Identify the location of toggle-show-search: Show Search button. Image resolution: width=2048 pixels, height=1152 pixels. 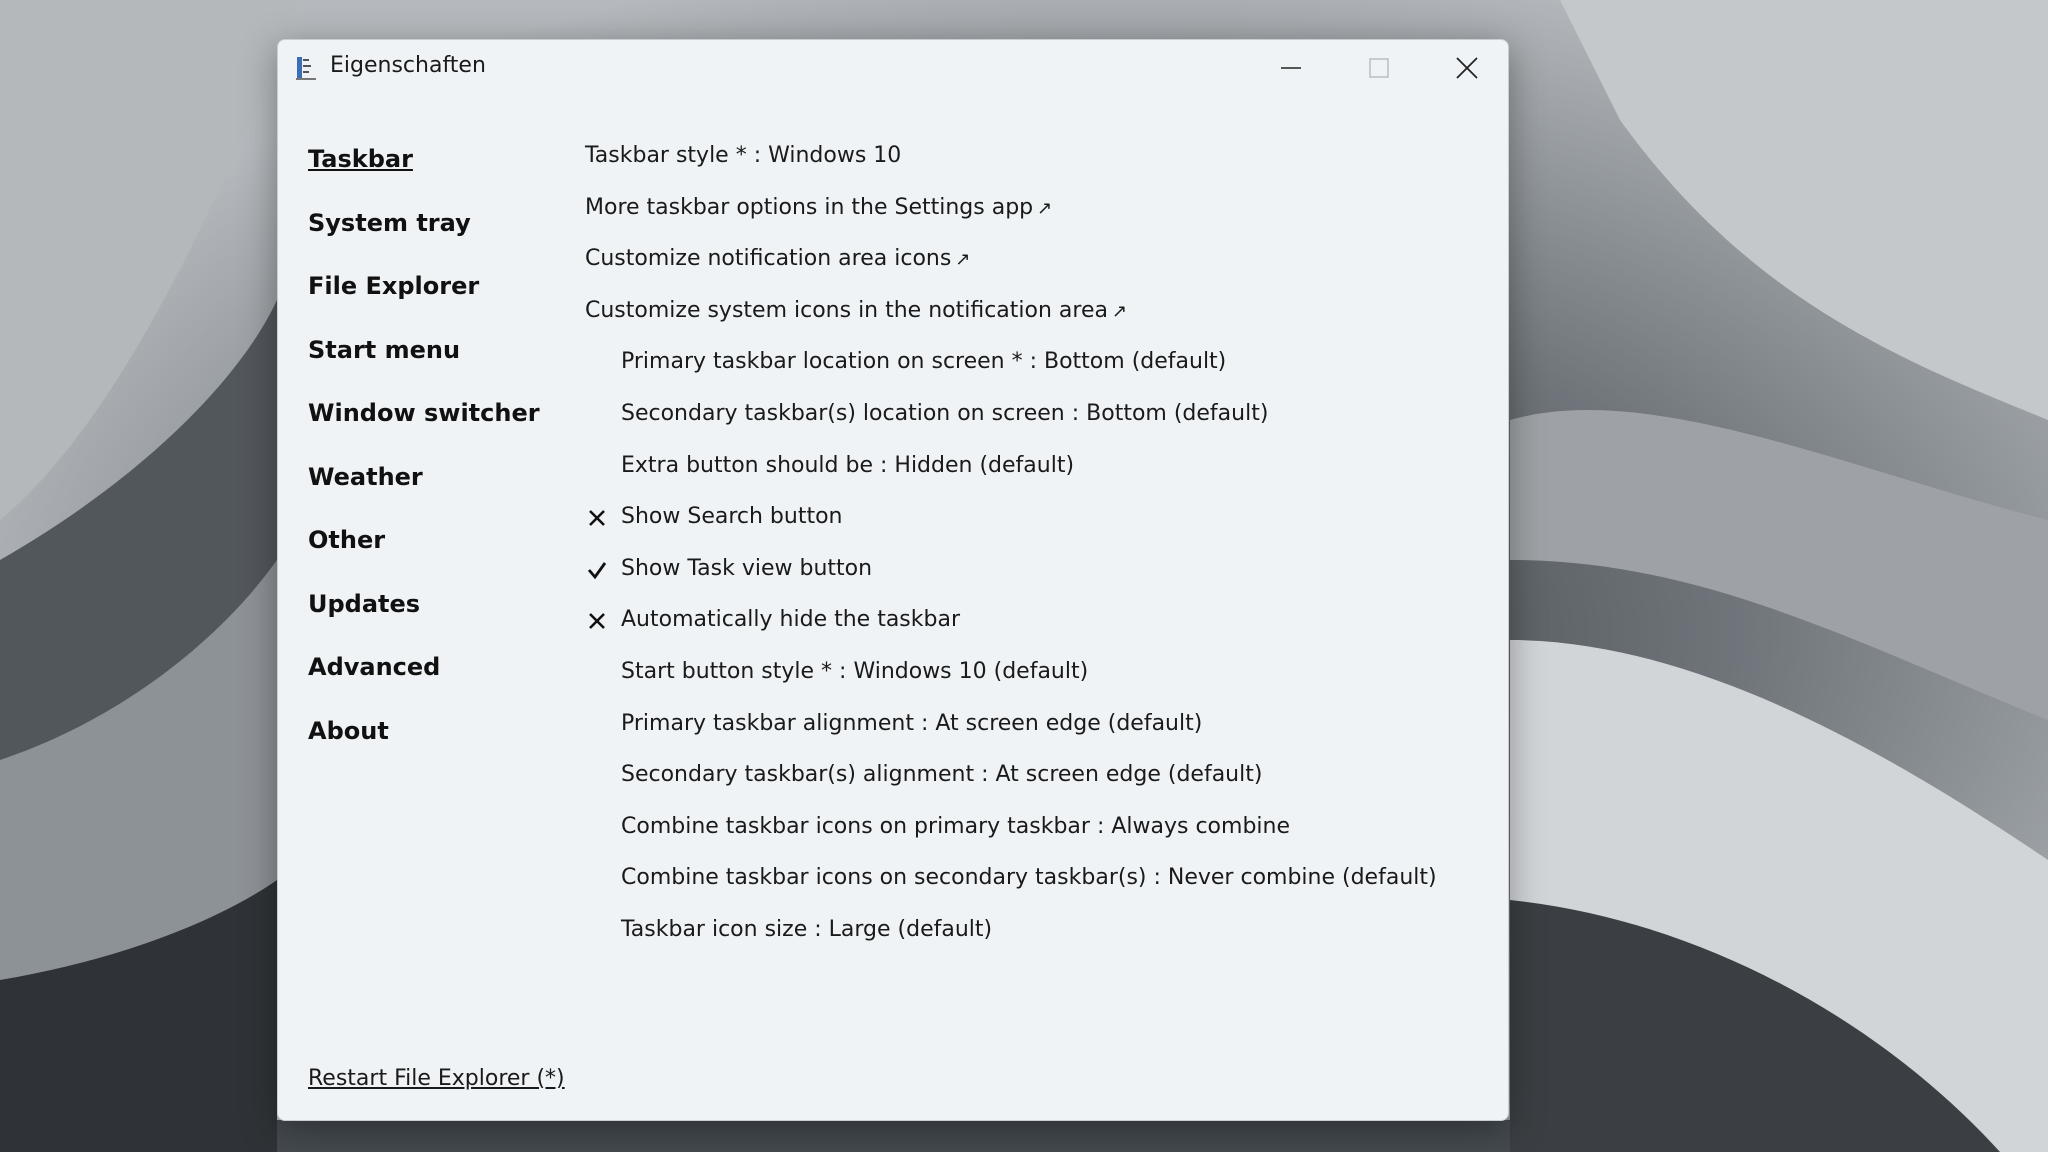
(1035, 530).